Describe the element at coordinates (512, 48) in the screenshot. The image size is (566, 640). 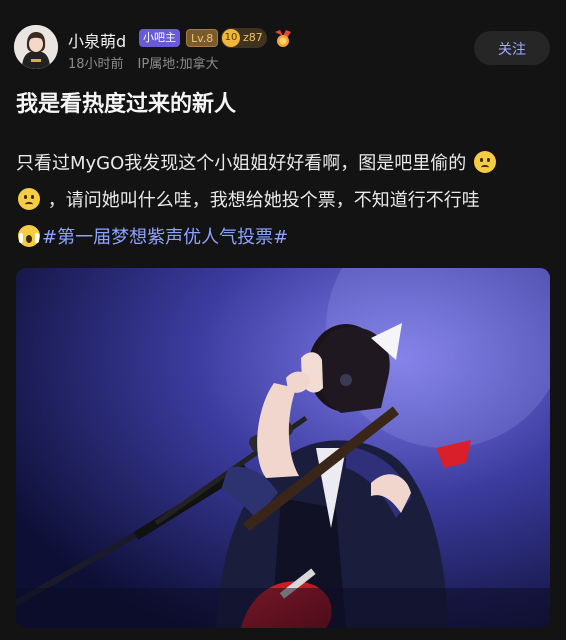
I see `follow-button: 关注` at that location.